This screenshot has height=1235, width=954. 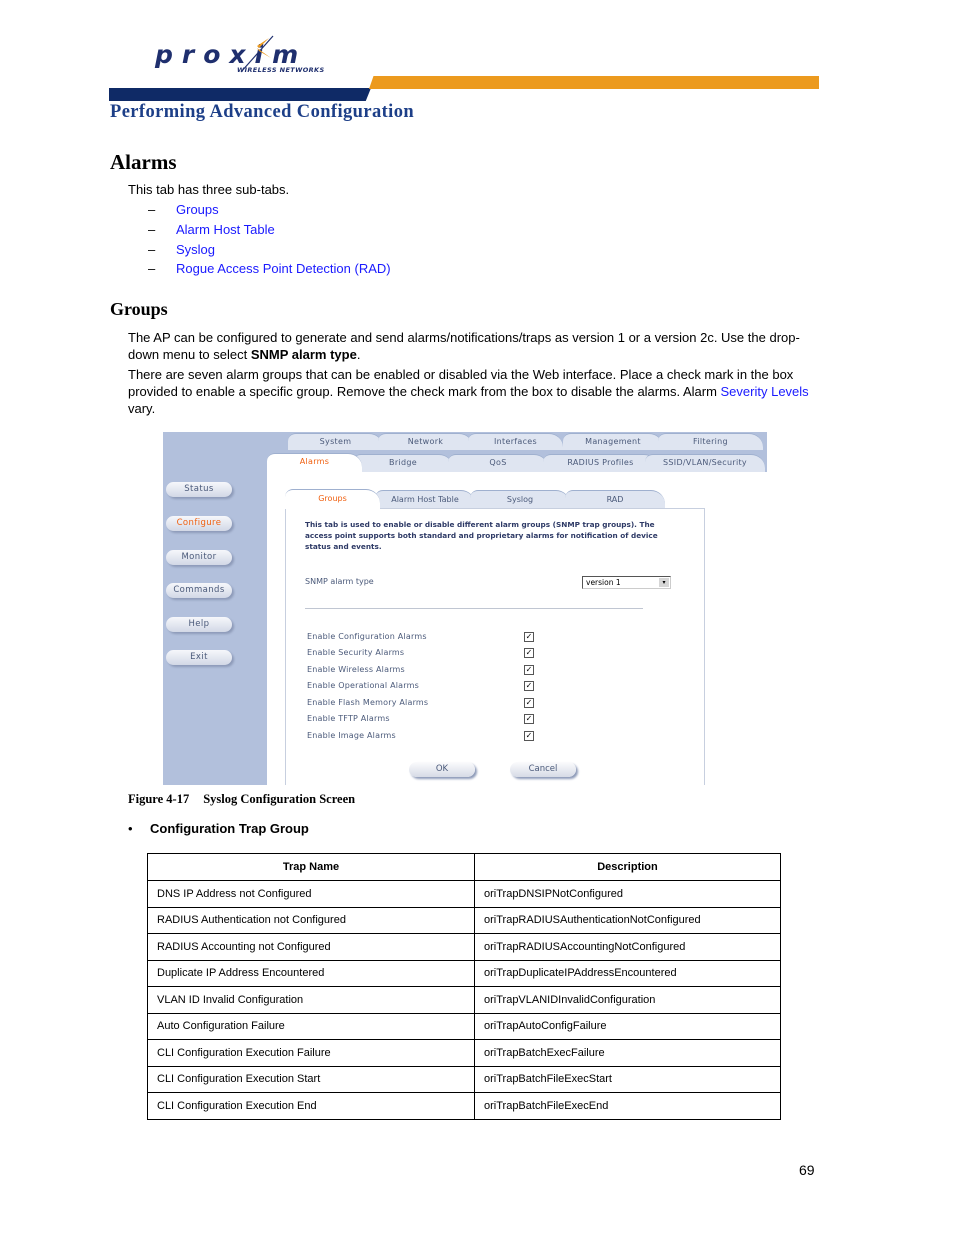 I want to click on tab-filtering: Filtering, so click(x=710, y=441).